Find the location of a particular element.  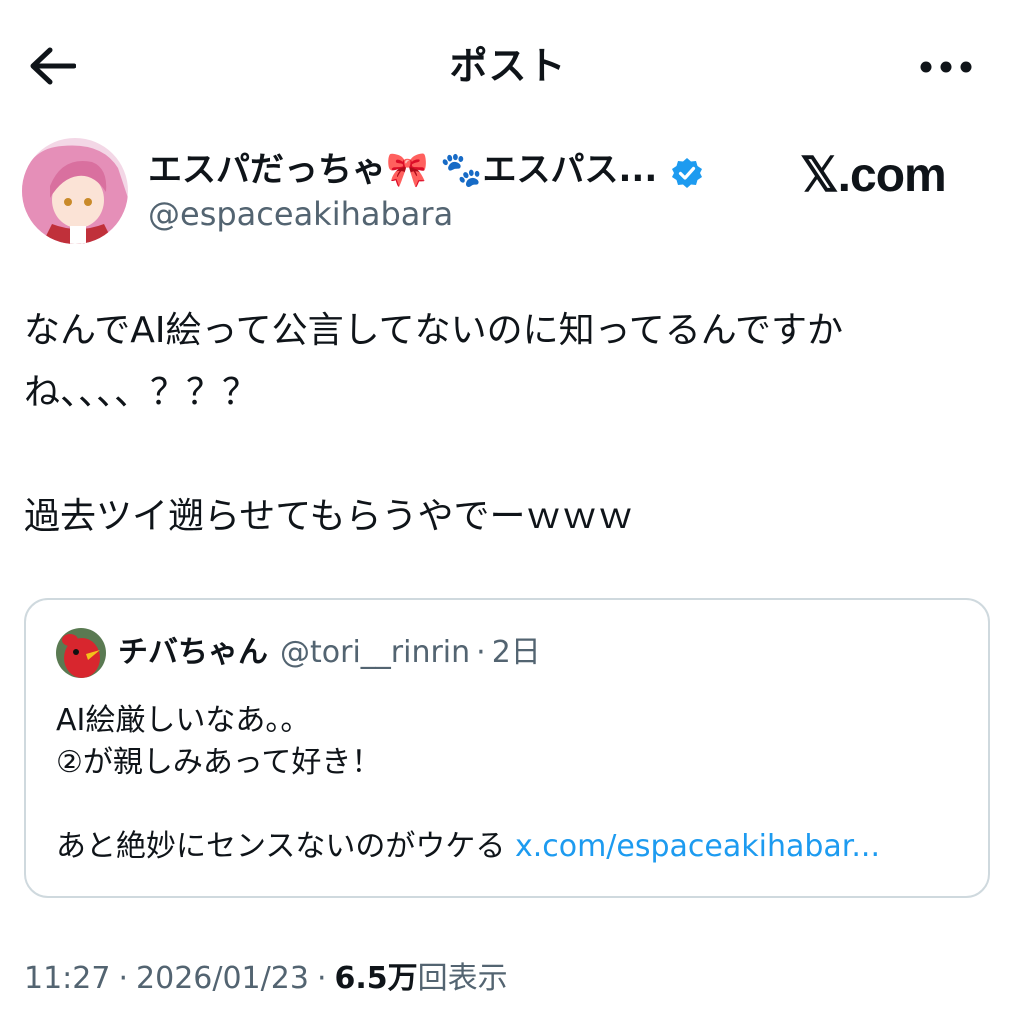

view-label: 回表示 is located at coordinates (462, 978).